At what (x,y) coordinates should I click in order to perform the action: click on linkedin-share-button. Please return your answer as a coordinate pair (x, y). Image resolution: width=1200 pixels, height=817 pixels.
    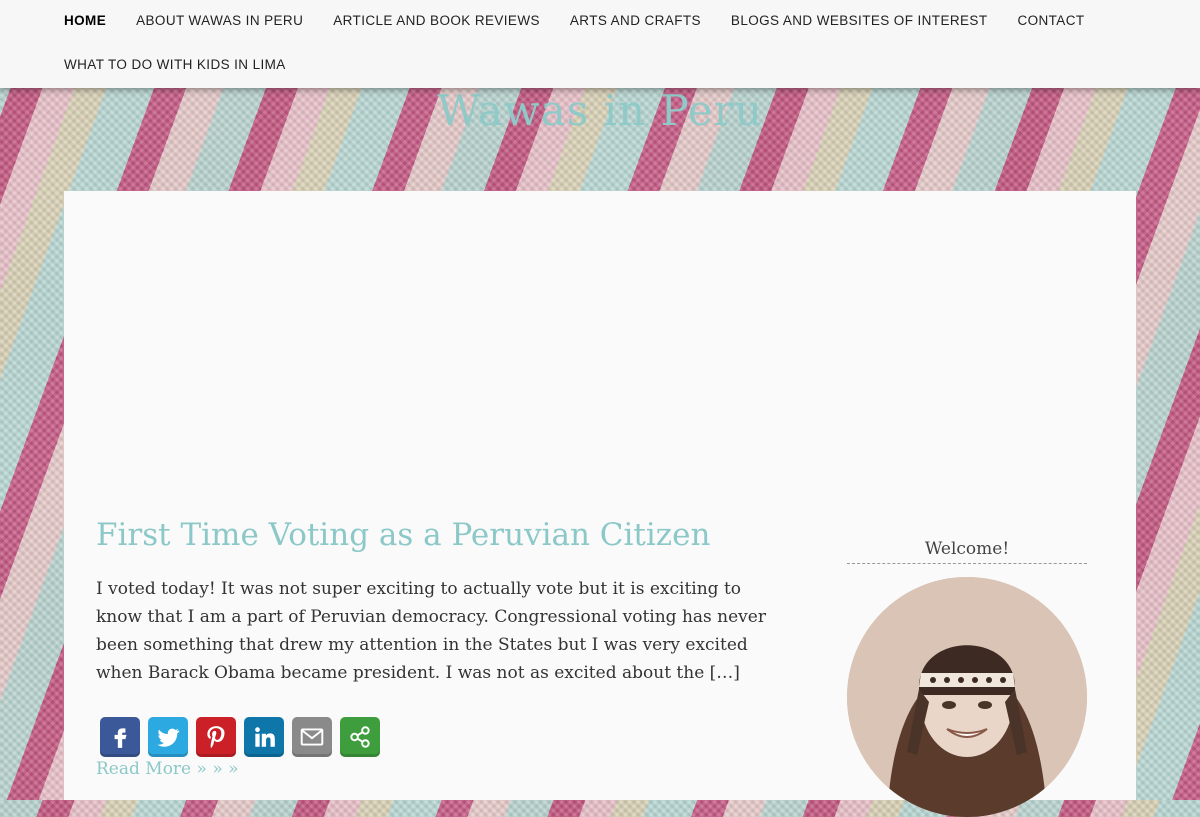
    Looking at the image, I should click on (264, 737).